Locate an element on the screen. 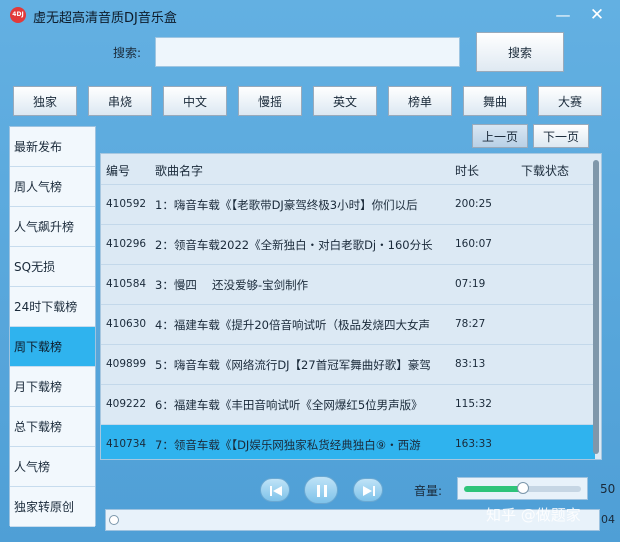 The width and height of the screenshot is (620, 542). volume-fill is located at coordinates (493, 489).